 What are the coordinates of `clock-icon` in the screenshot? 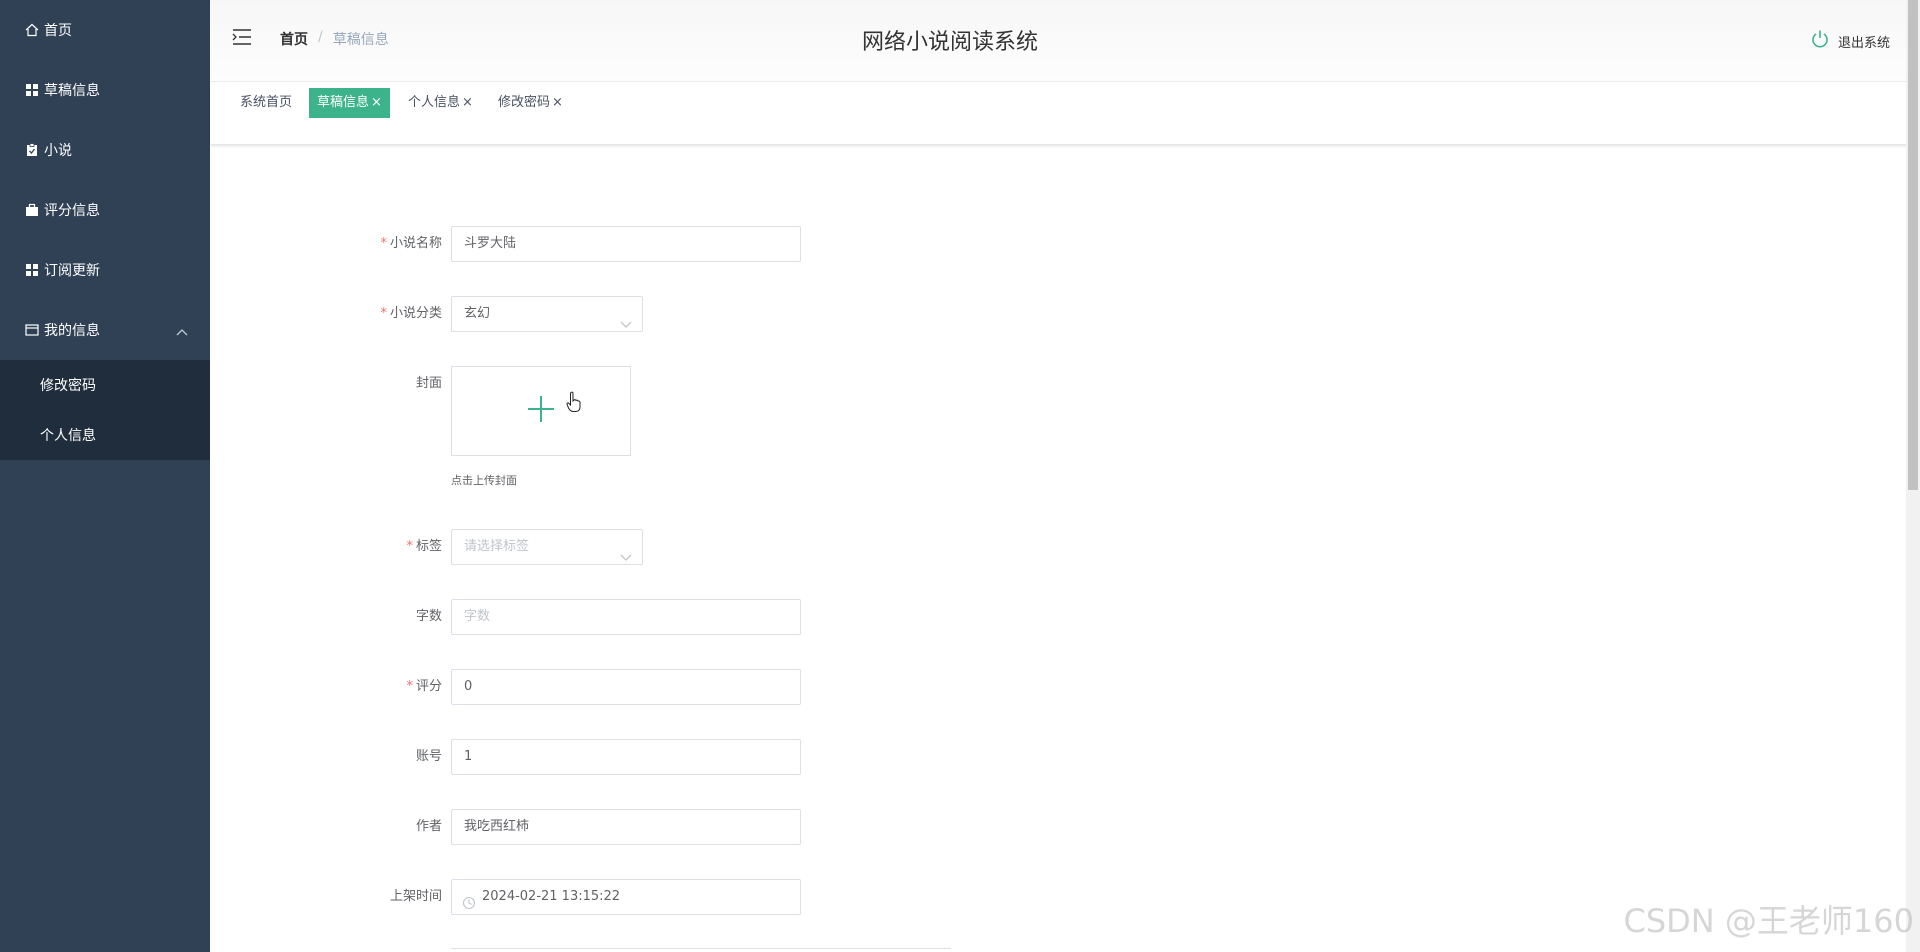 It's located at (469, 907).